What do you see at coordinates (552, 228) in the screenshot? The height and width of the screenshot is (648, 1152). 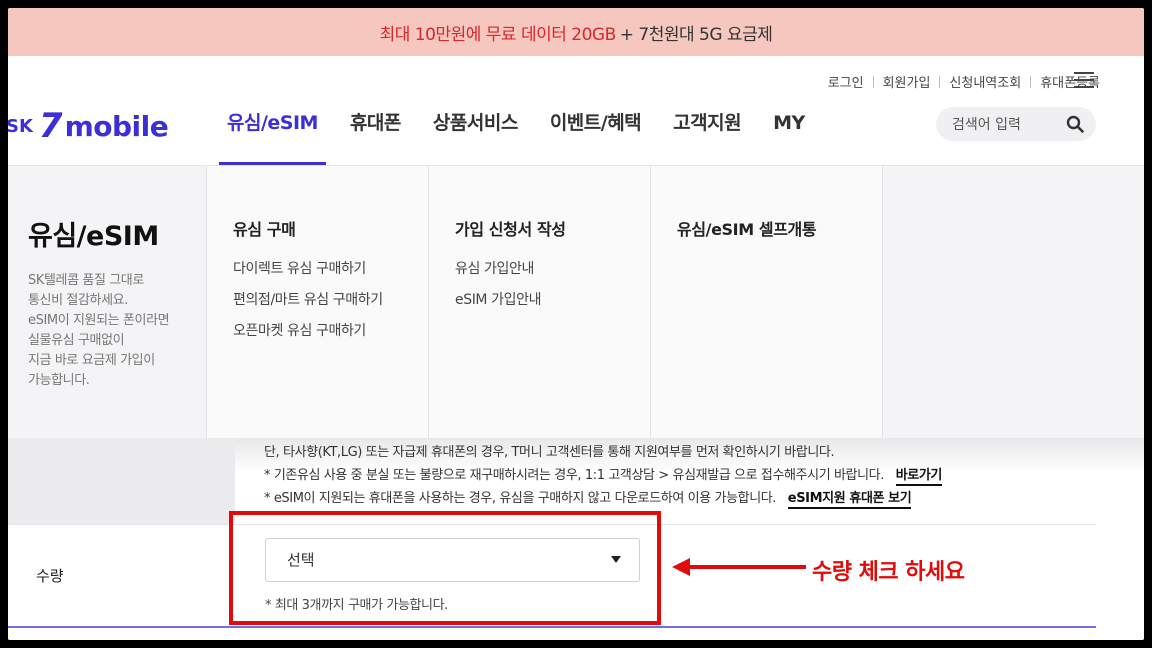 I see `mega-col-heading: 가입 신청서 작성` at bounding box center [552, 228].